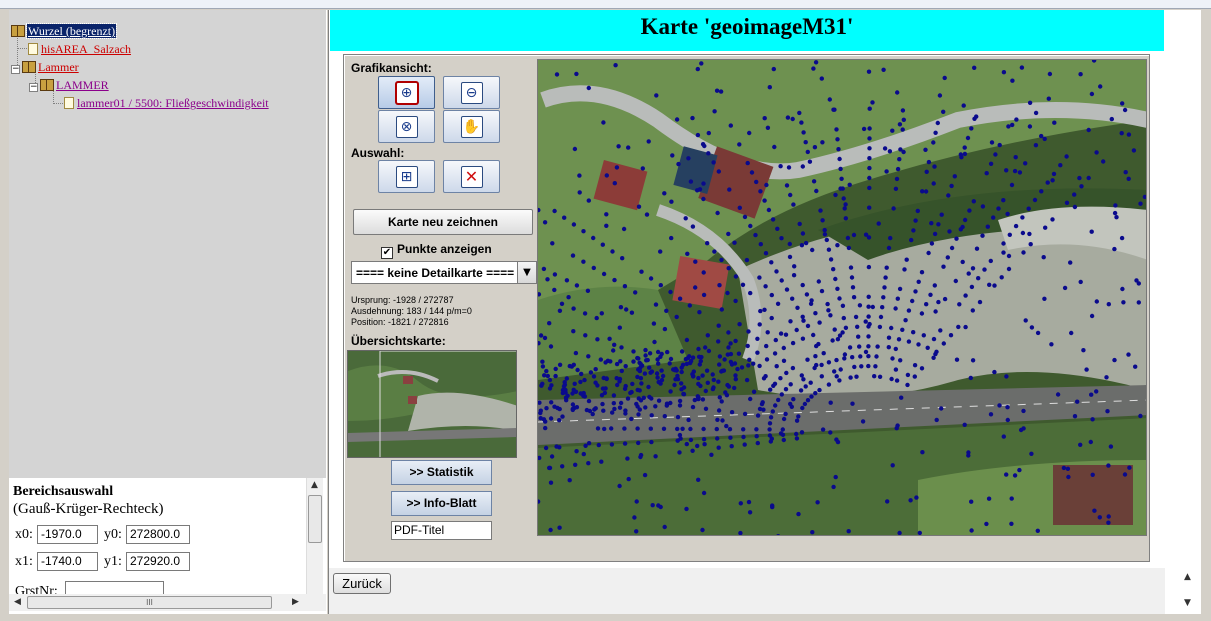 The image size is (1211, 621). I want to click on checkbox-check-icon: ✔, so click(387, 253).